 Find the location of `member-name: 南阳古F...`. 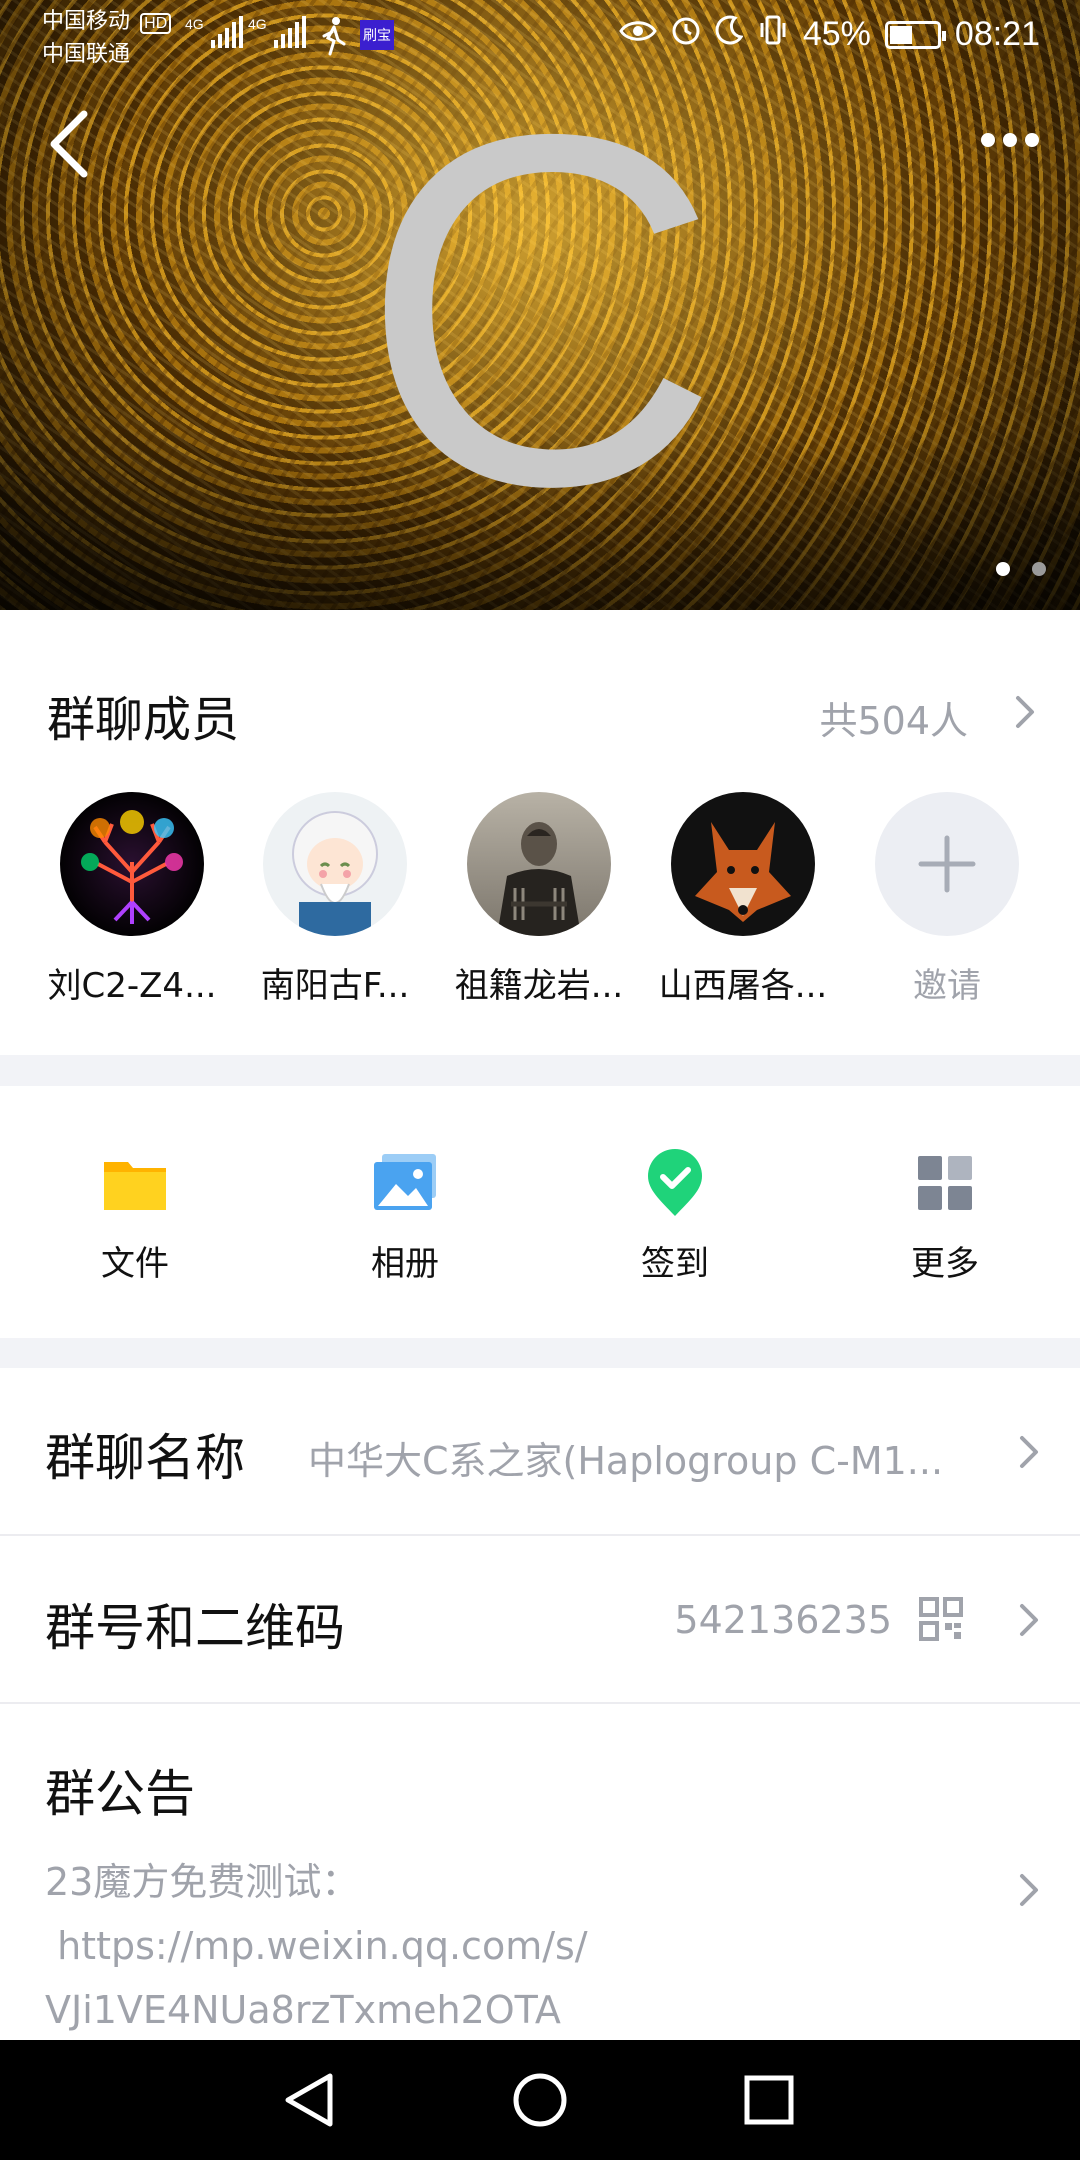

member-name: 南阳古F... is located at coordinates (335, 986).